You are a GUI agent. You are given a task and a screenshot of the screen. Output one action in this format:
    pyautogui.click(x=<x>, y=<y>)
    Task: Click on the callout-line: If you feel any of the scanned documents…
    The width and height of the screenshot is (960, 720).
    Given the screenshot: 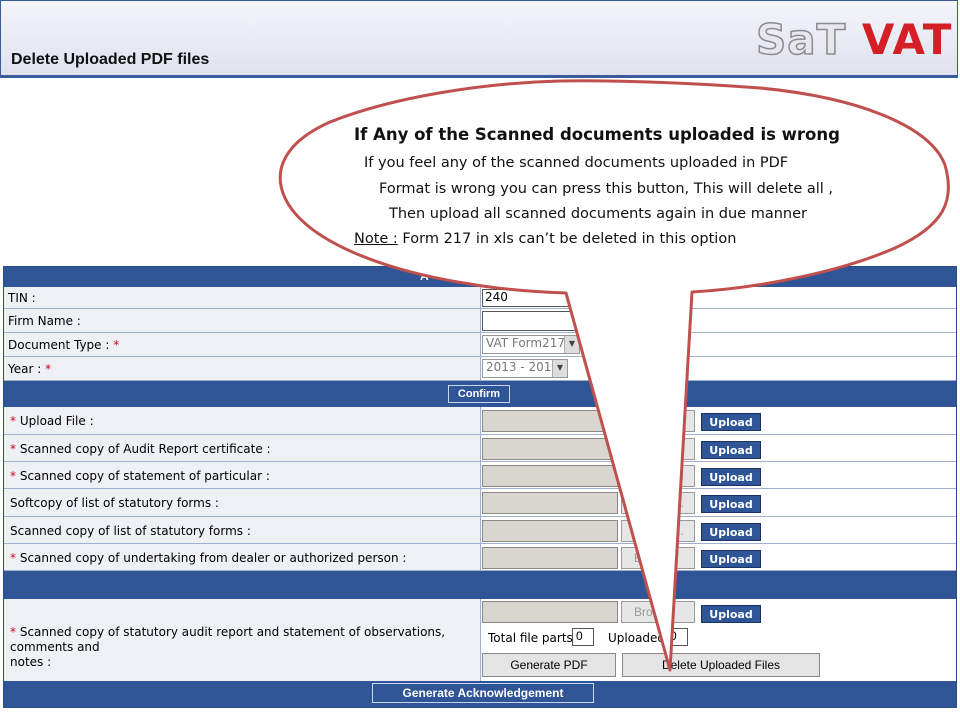 What is the action you would take?
    pyautogui.click(x=576, y=163)
    